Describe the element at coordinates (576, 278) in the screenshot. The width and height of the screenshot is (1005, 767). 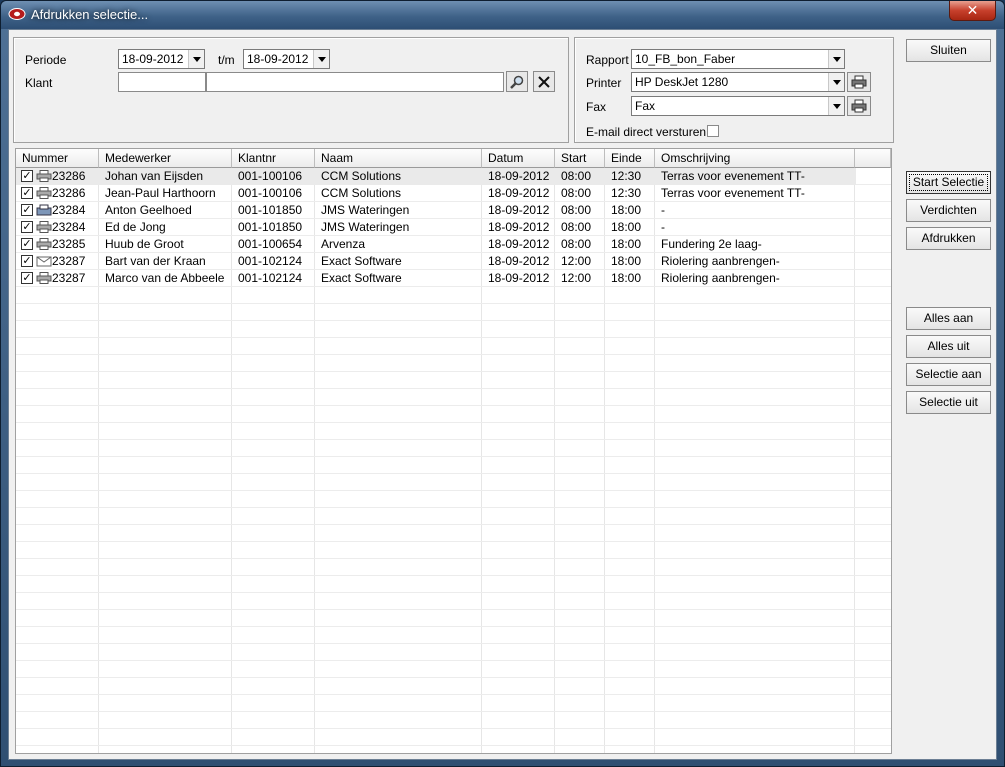
I see `col-start-cell: 12:00` at that location.